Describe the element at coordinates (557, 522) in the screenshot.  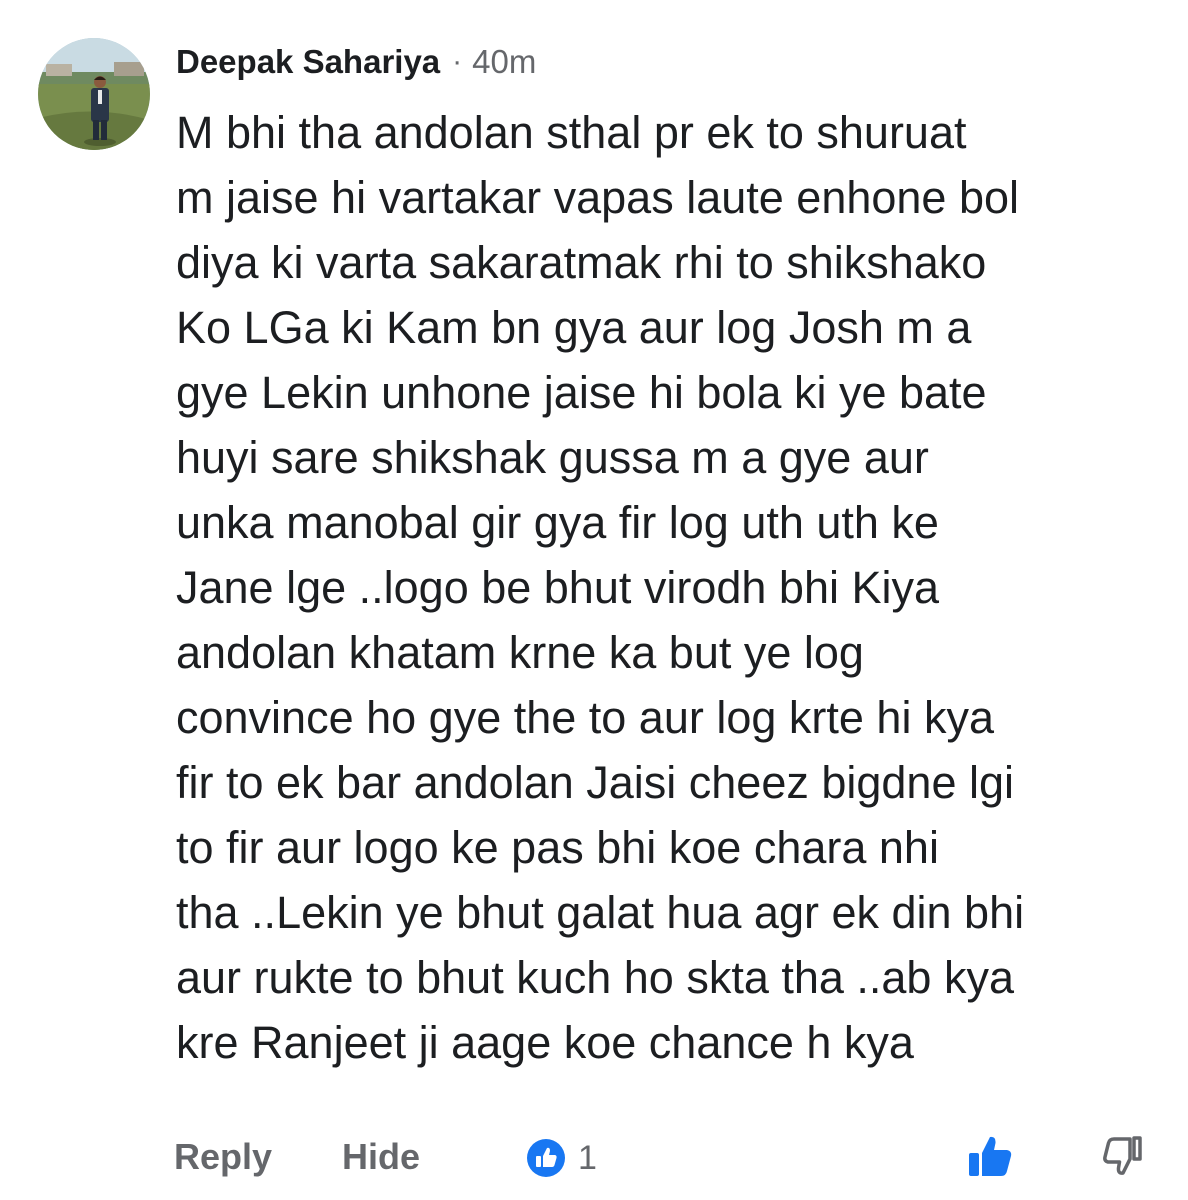
I see `comment-line: unka manobal gir gya fir log uth uth ke` at that location.